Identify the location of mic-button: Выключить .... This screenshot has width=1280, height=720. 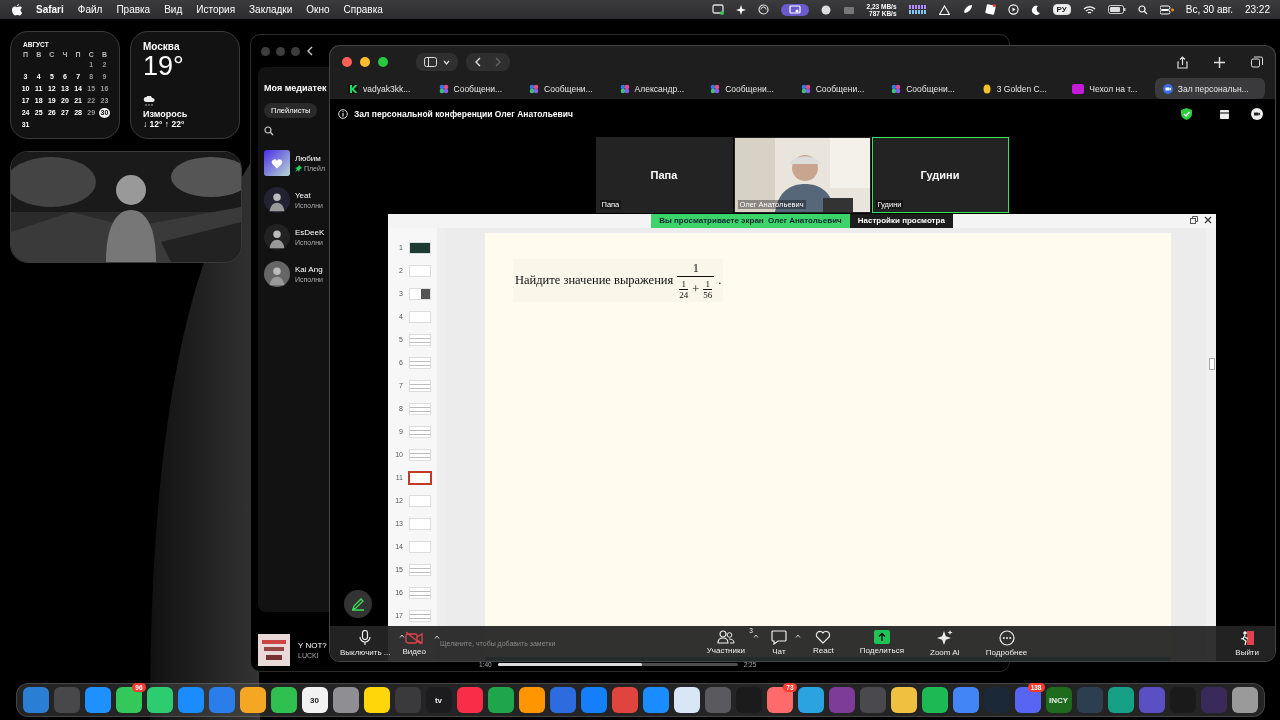
(365, 643).